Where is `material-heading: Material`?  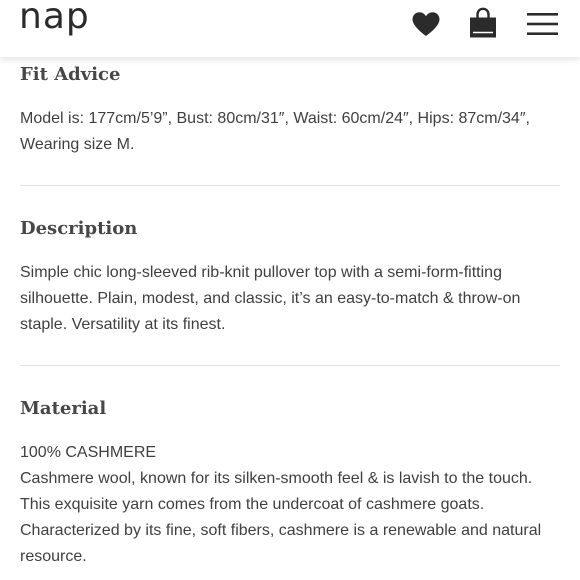 material-heading: Material is located at coordinates (63, 408).